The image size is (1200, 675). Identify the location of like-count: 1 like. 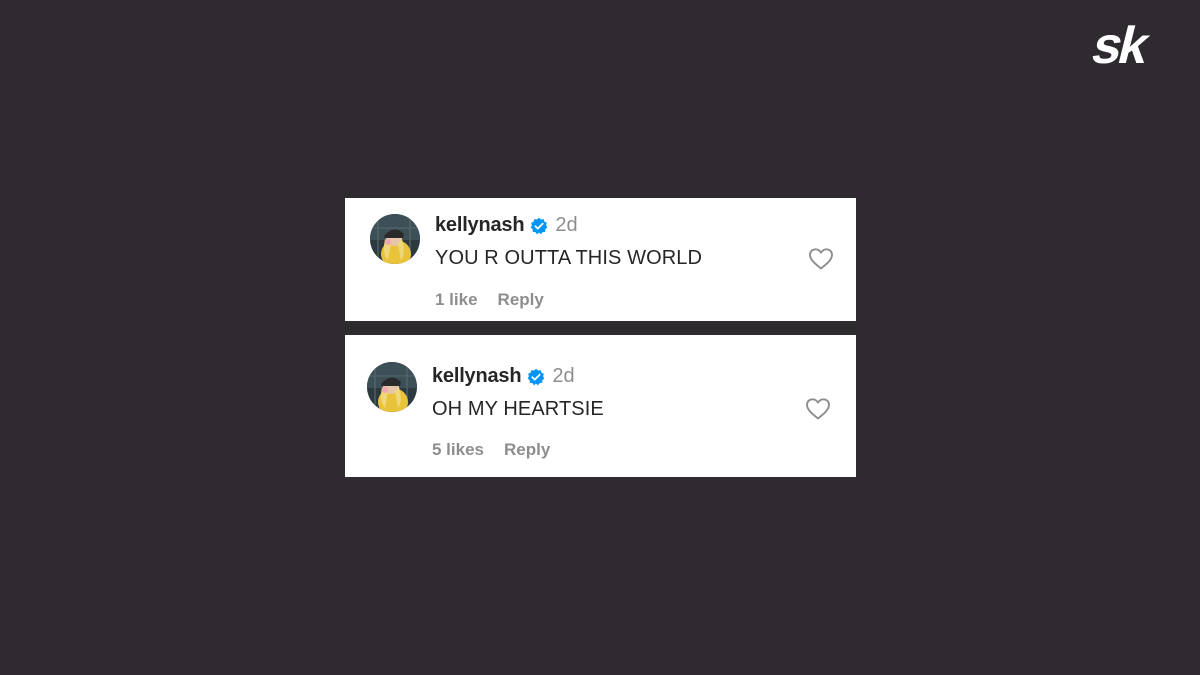
(456, 300).